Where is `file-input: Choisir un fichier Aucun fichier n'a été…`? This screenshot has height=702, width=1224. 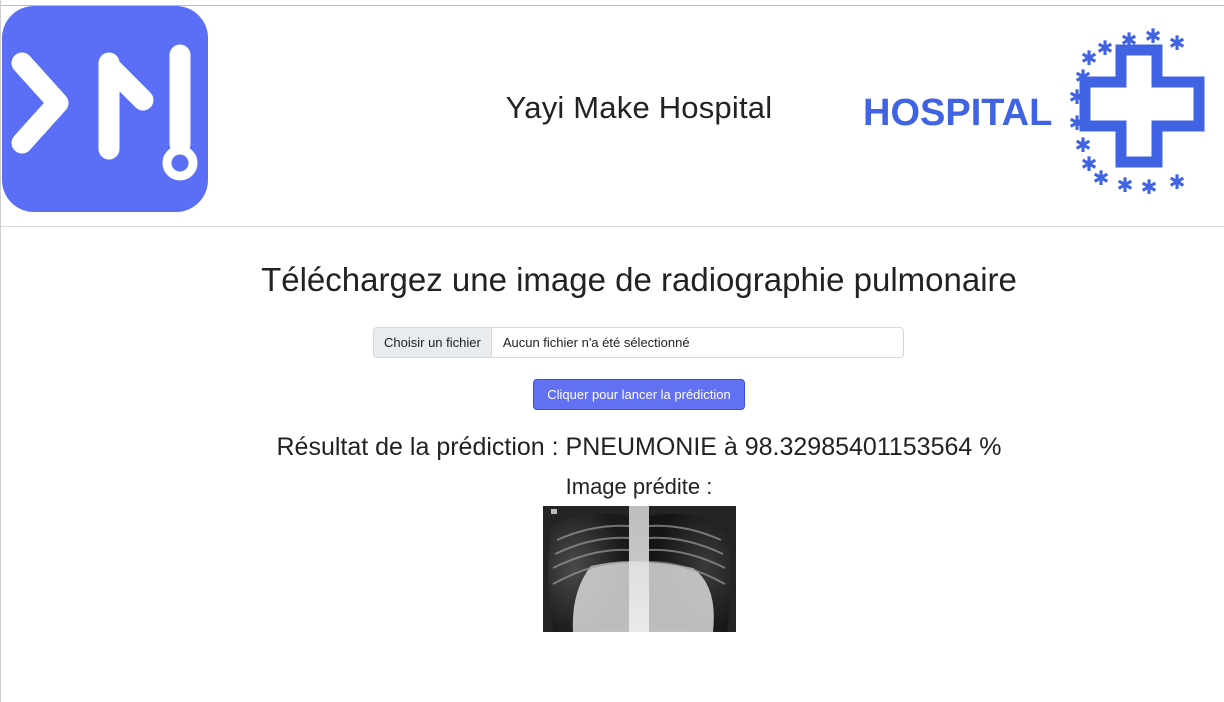
file-input: Choisir un fichier Aucun fichier n'a été… is located at coordinates (638, 342).